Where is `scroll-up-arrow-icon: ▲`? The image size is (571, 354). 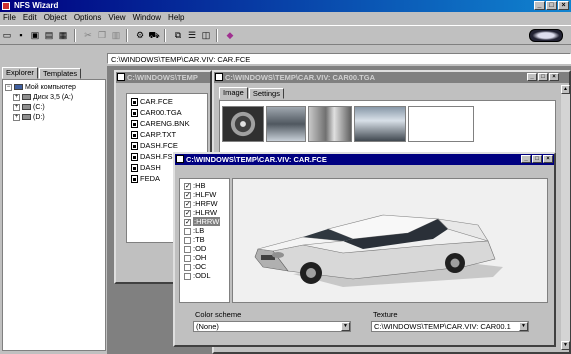
scroll-up-arrow-icon: ▲ is located at coordinates (565, 89).